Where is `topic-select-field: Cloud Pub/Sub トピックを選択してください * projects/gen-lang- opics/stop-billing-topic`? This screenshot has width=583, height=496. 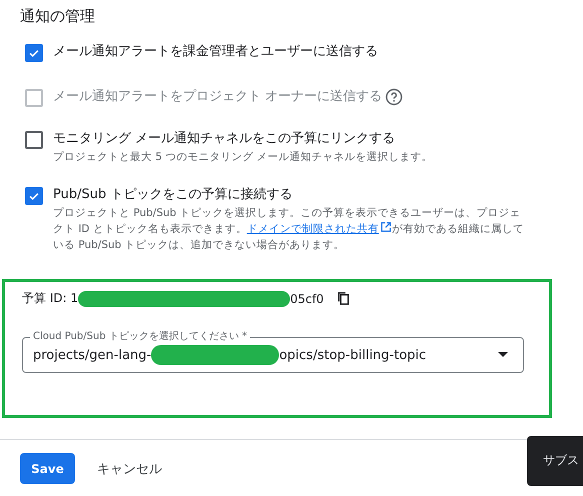
topic-select-field: Cloud Pub/Sub トピックを選択してください * projects/gen-lang- opics/stop-billing-topic is located at coordinates (273, 351).